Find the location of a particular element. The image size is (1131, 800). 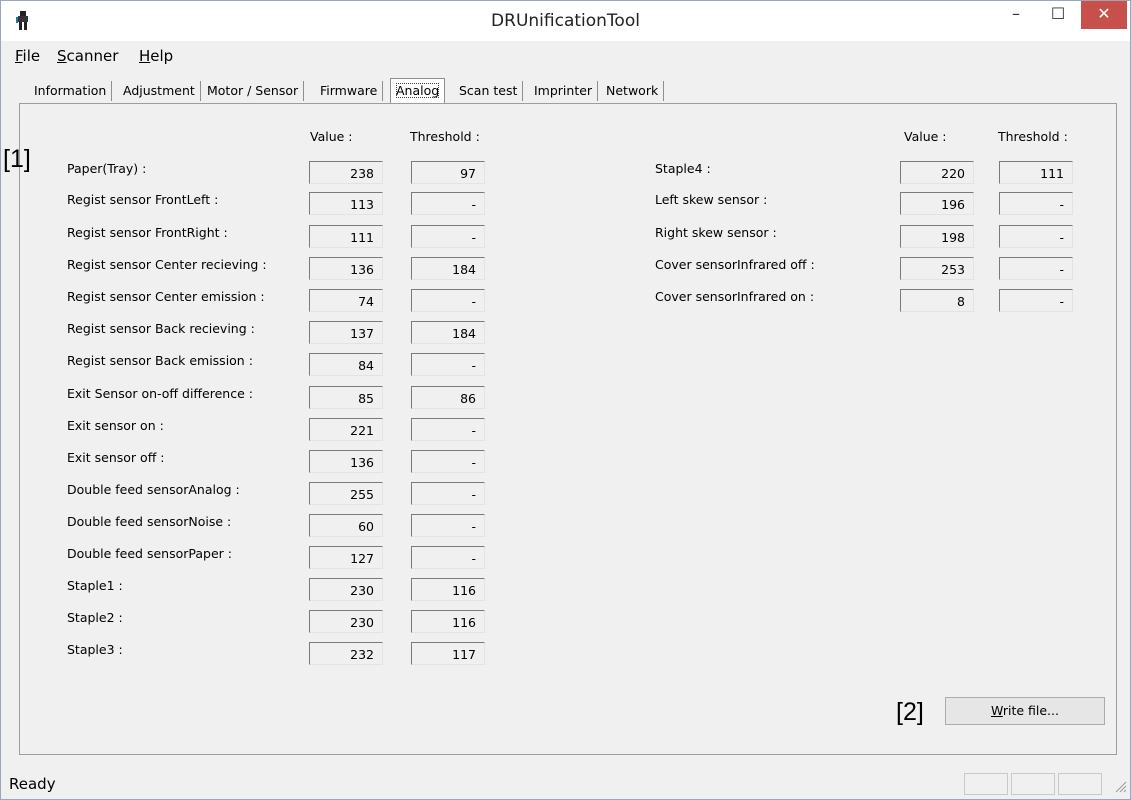

tab-information: Information is located at coordinates (71, 91).